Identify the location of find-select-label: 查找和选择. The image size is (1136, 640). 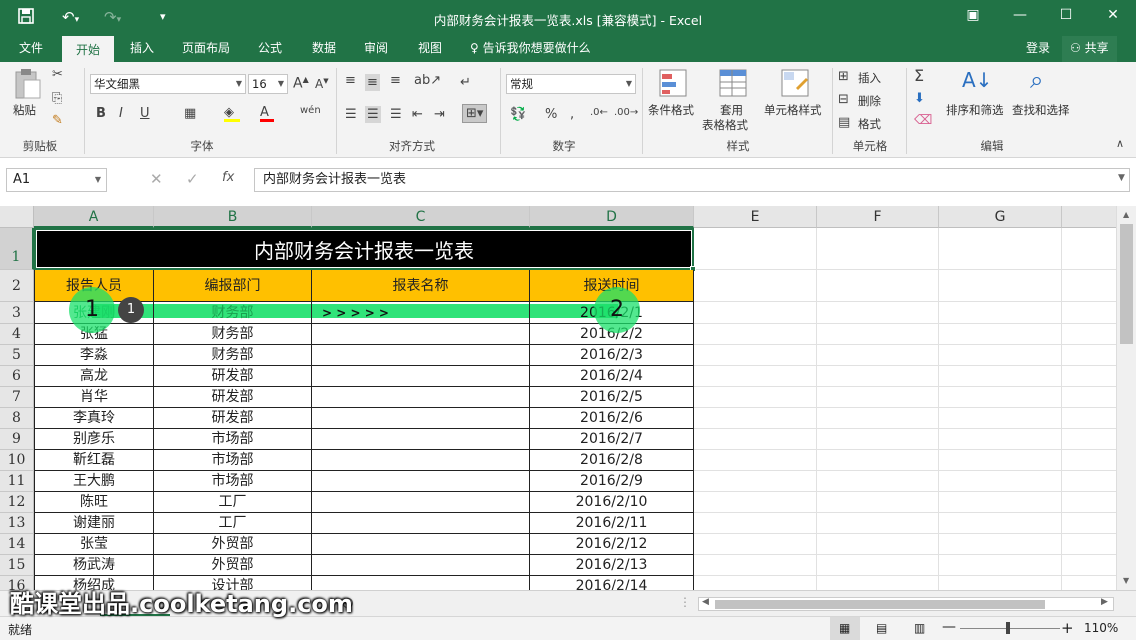
(1041, 110).